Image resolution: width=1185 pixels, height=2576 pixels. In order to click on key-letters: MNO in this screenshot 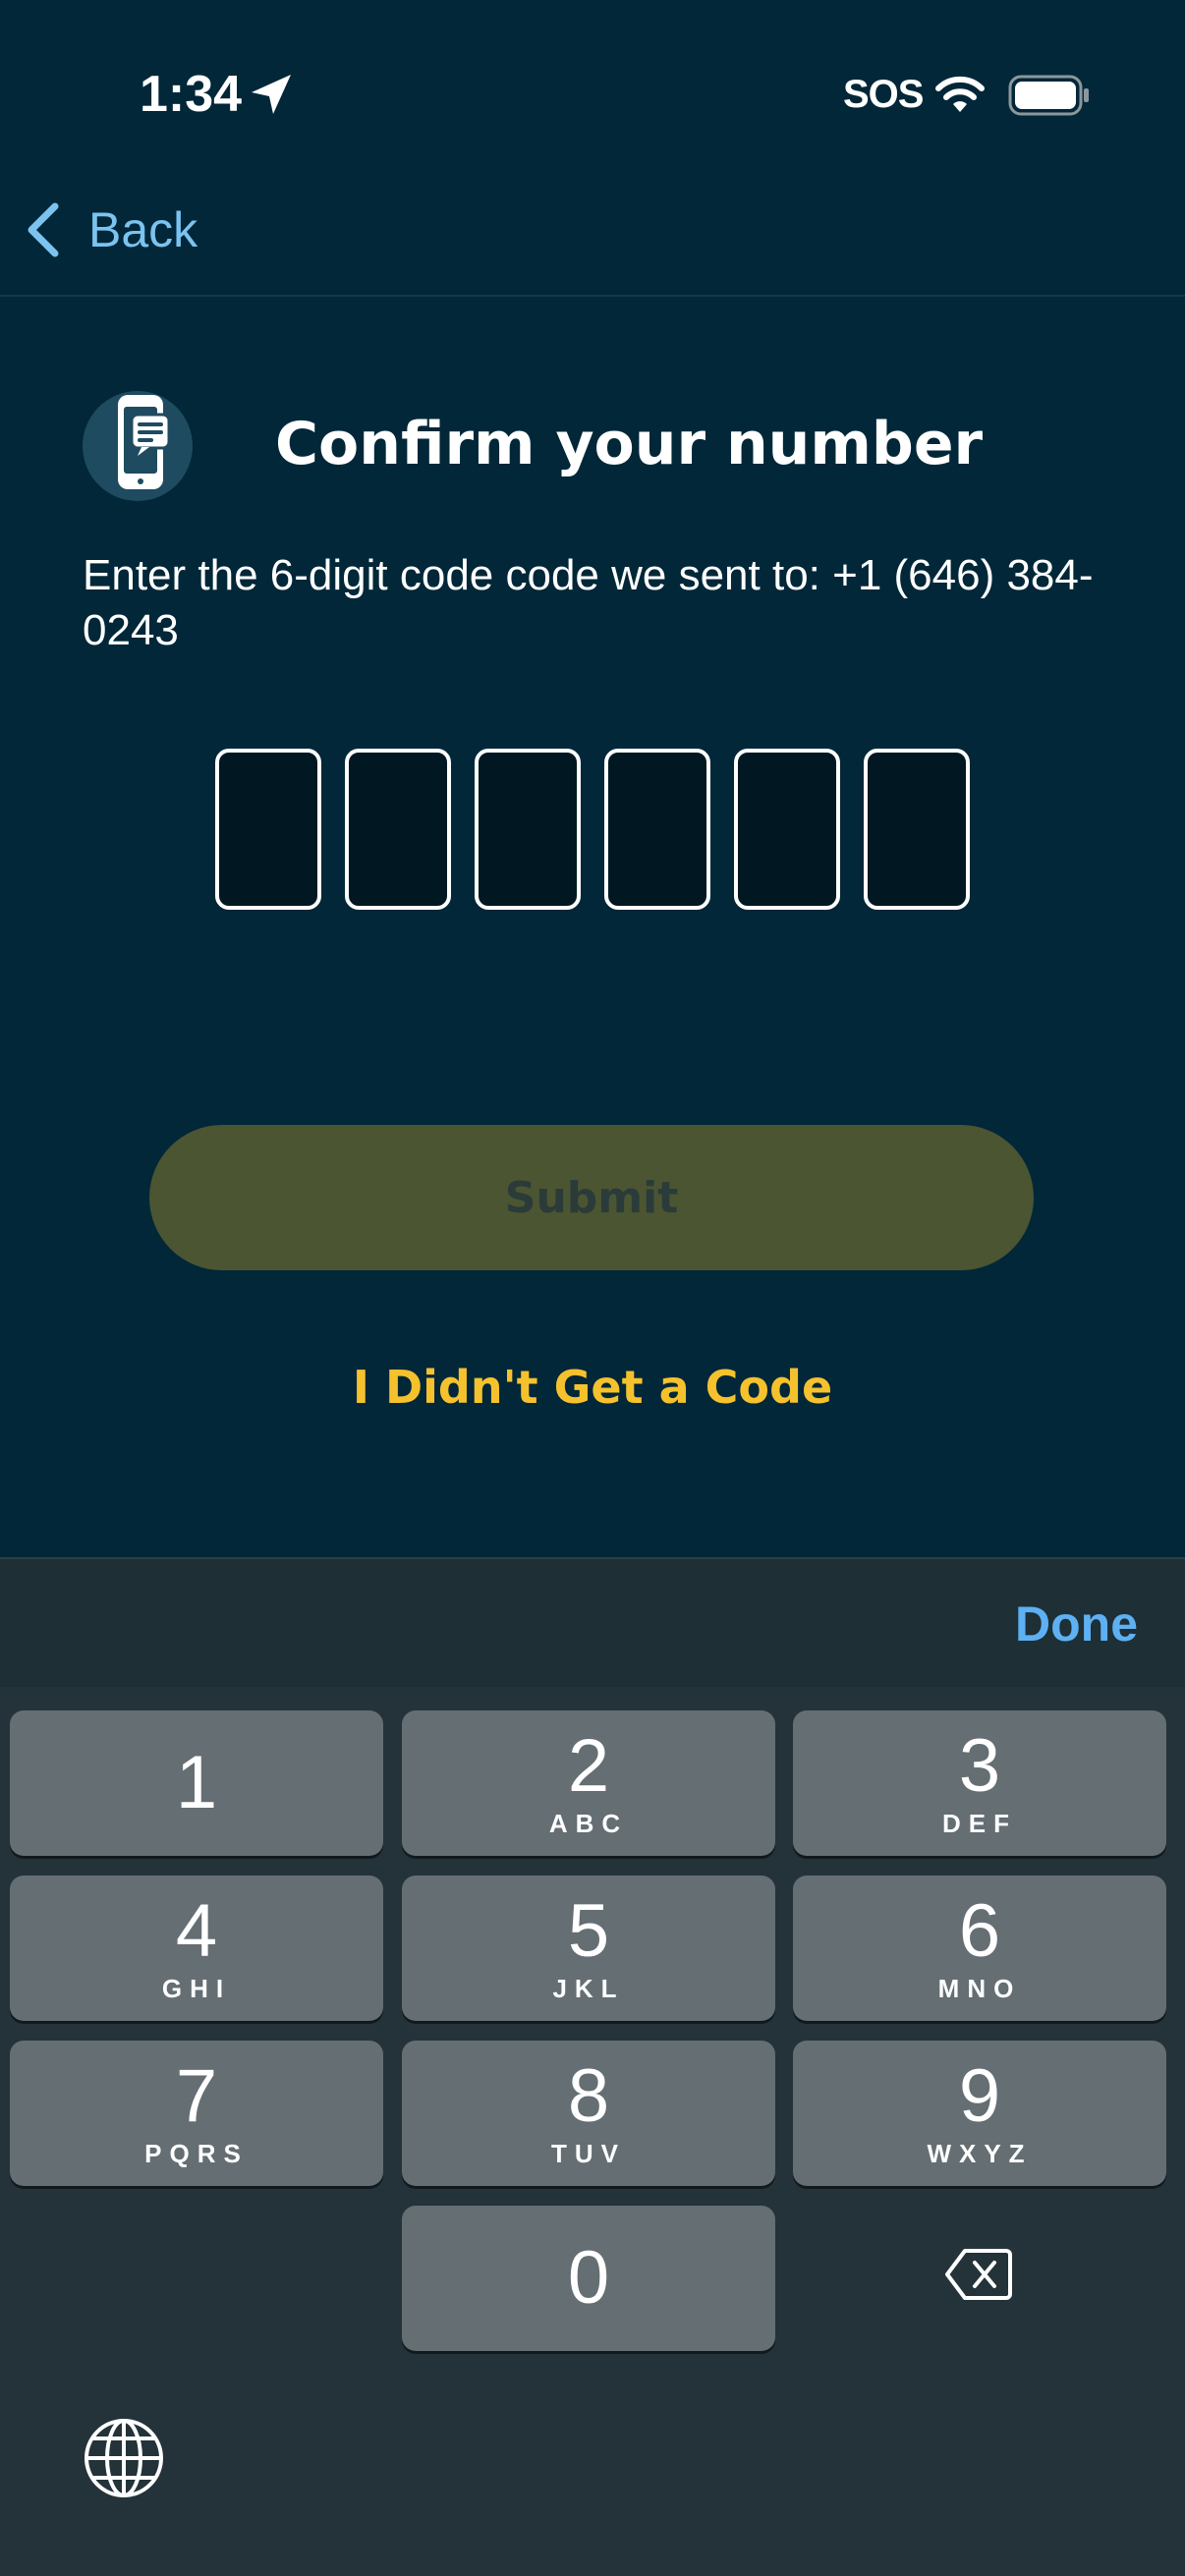, I will do `click(980, 1988)`.